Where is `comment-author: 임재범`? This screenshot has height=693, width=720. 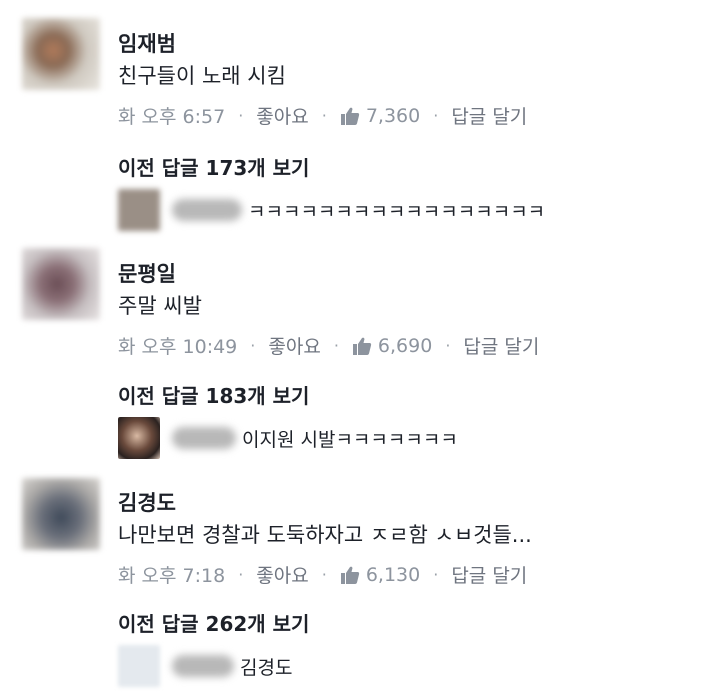
comment-author: 임재범 is located at coordinates (147, 43).